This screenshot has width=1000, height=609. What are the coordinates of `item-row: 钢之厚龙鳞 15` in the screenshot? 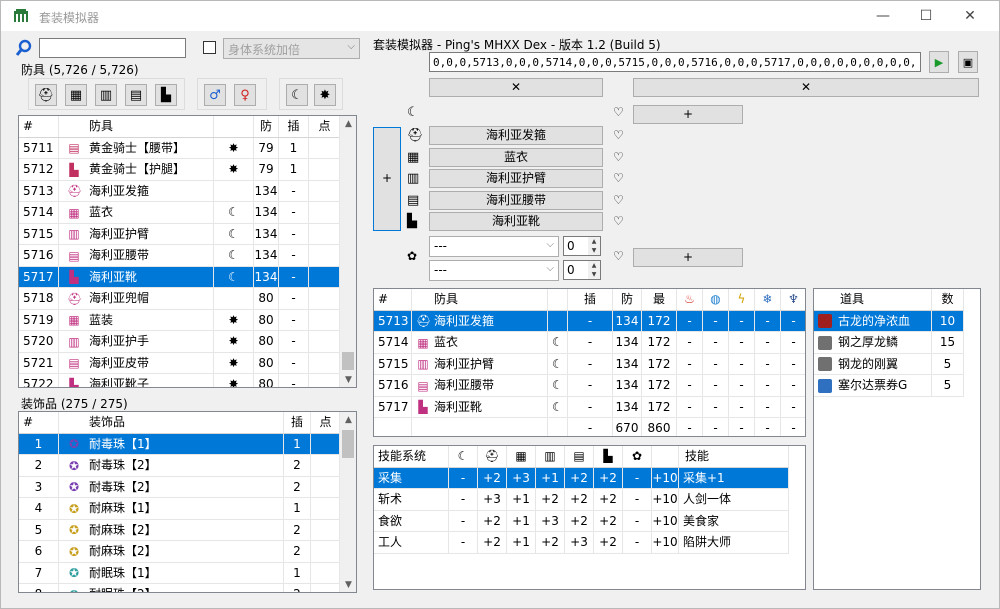 It's located at (889, 343).